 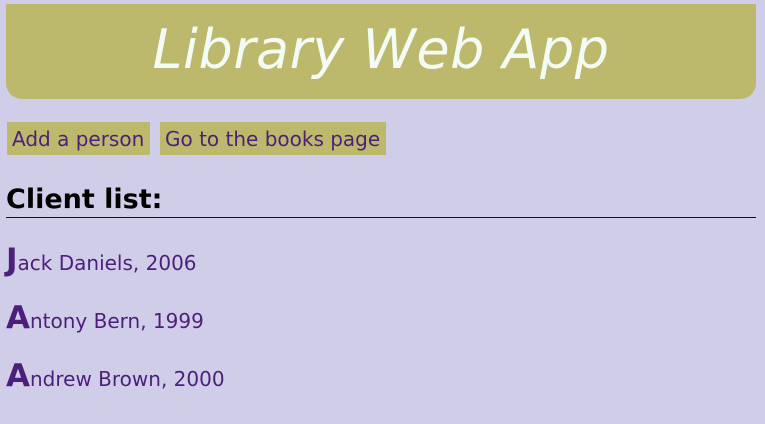 What do you see at coordinates (78, 138) in the screenshot?
I see `add-person-button: Add a person` at bounding box center [78, 138].